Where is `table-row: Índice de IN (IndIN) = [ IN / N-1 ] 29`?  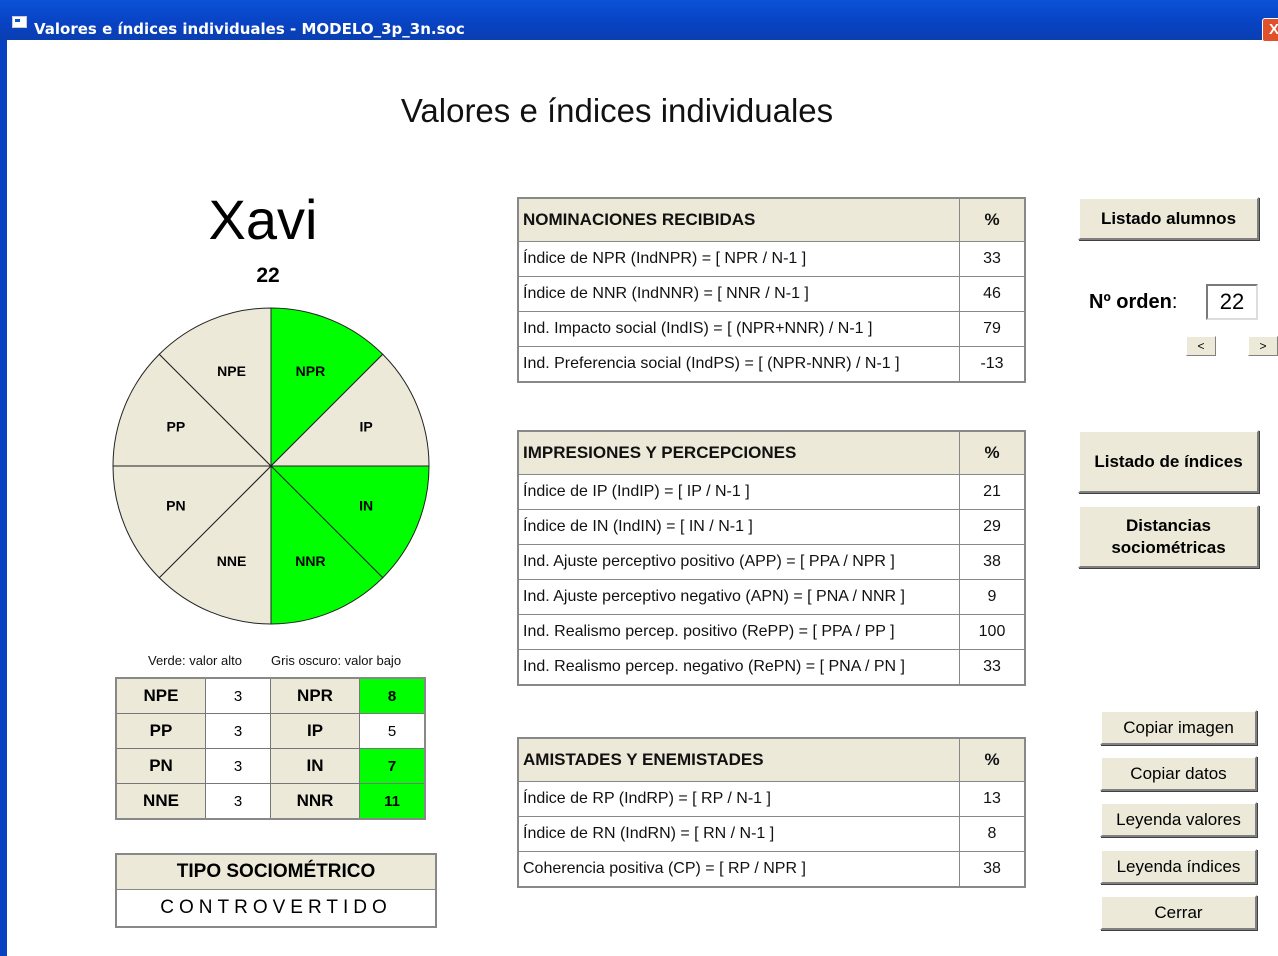 table-row: Índice de IN (IndIN) = [ IN / N-1 ] 29 is located at coordinates (771, 527).